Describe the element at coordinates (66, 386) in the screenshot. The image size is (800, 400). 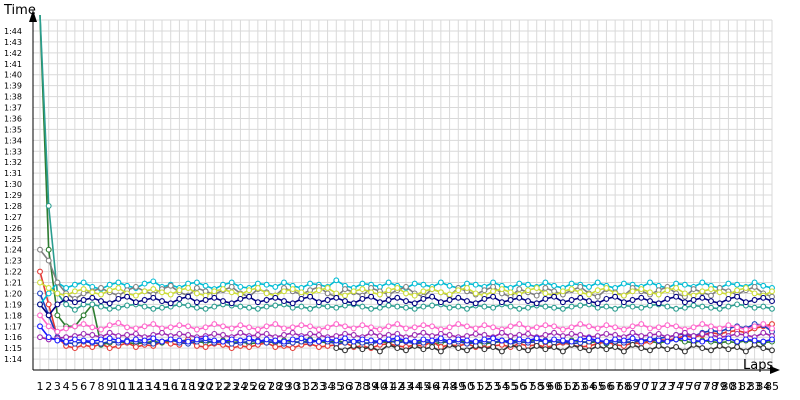
I see `x-tick-label: 4` at that location.